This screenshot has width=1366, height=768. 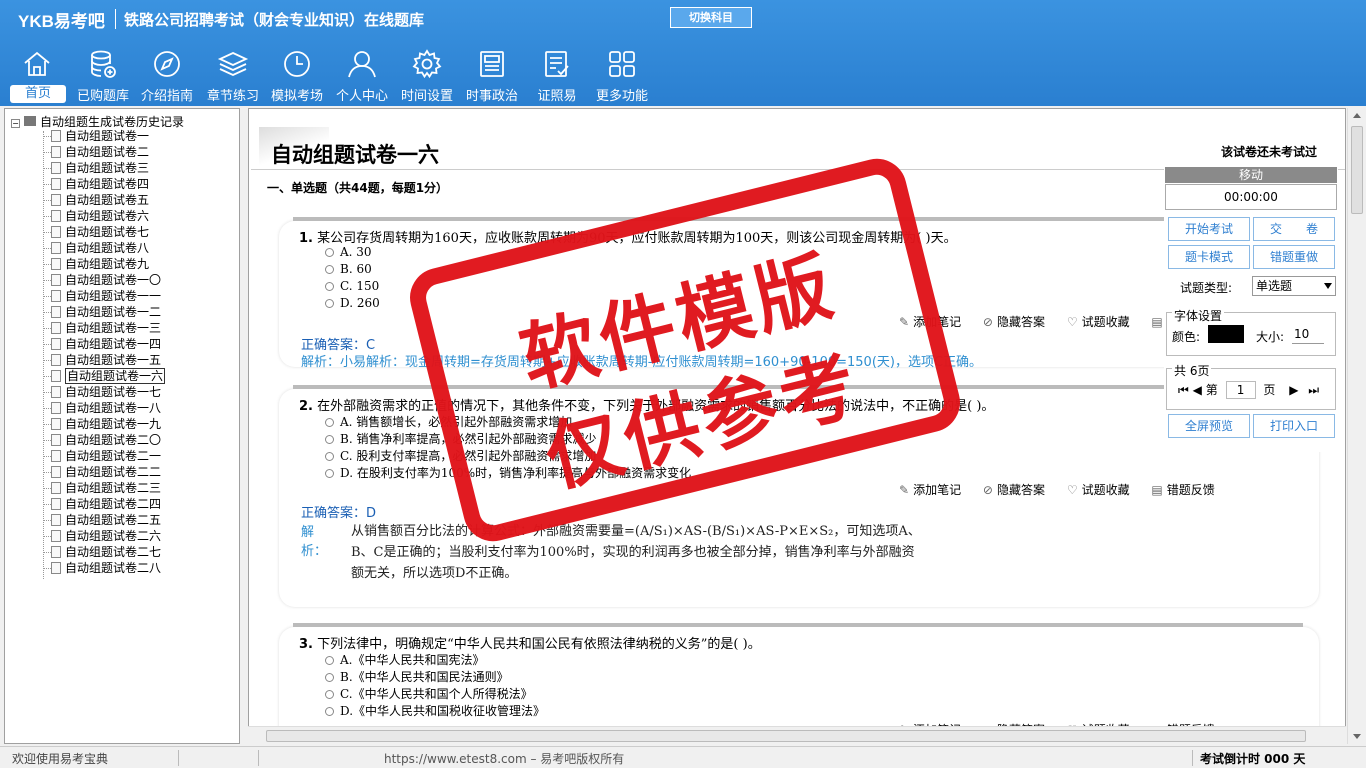 What do you see at coordinates (103, 488) in the screenshot?
I see `tree-item: 自动组题试卷二三` at bounding box center [103, 488].